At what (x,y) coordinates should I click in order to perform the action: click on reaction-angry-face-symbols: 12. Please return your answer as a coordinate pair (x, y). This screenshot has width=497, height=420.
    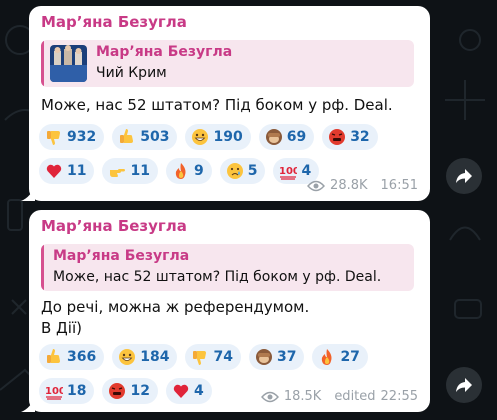
    Looking at the image, I should click on (130, 391).